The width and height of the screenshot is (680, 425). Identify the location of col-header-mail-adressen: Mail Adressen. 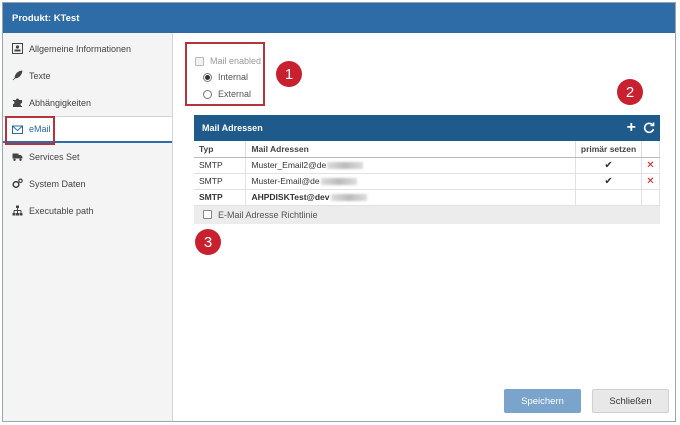
(411, 149).